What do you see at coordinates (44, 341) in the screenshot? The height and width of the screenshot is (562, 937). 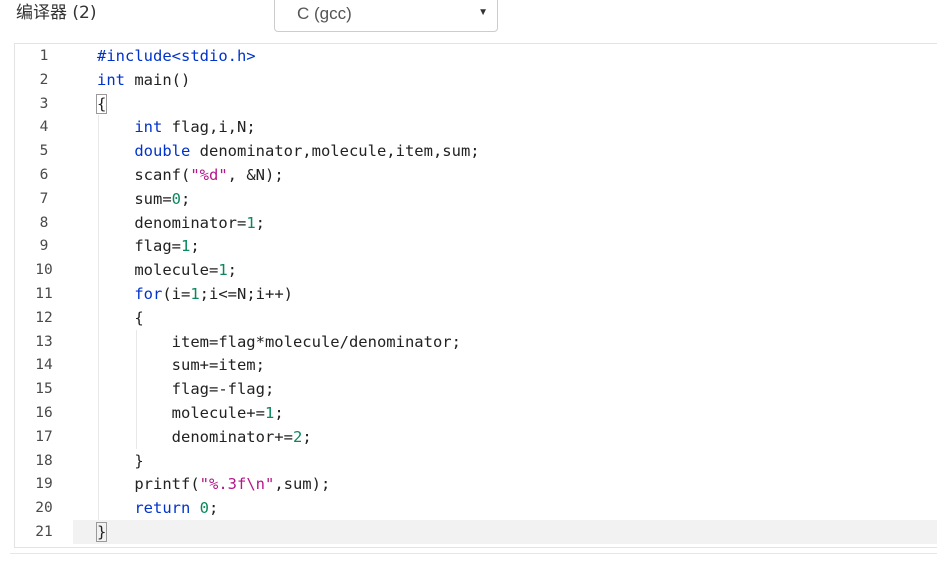 I see `line-number-text: 13` at bounding box center [44, 341].